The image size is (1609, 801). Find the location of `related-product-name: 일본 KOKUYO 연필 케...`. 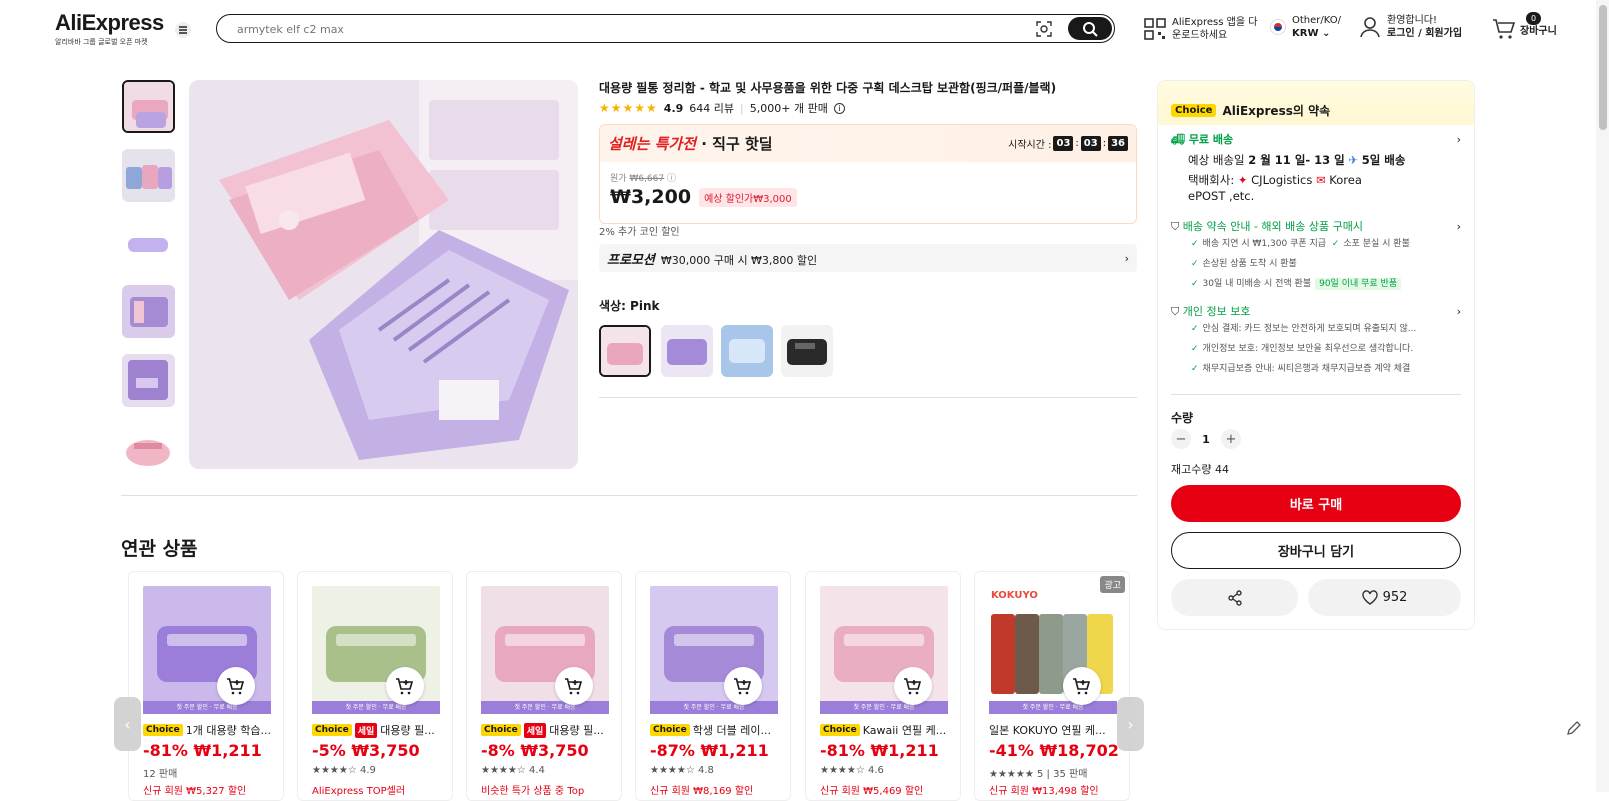

related-product-name: 일본 KOKUYO 연필 케... is located at coordinates (1056, 730).